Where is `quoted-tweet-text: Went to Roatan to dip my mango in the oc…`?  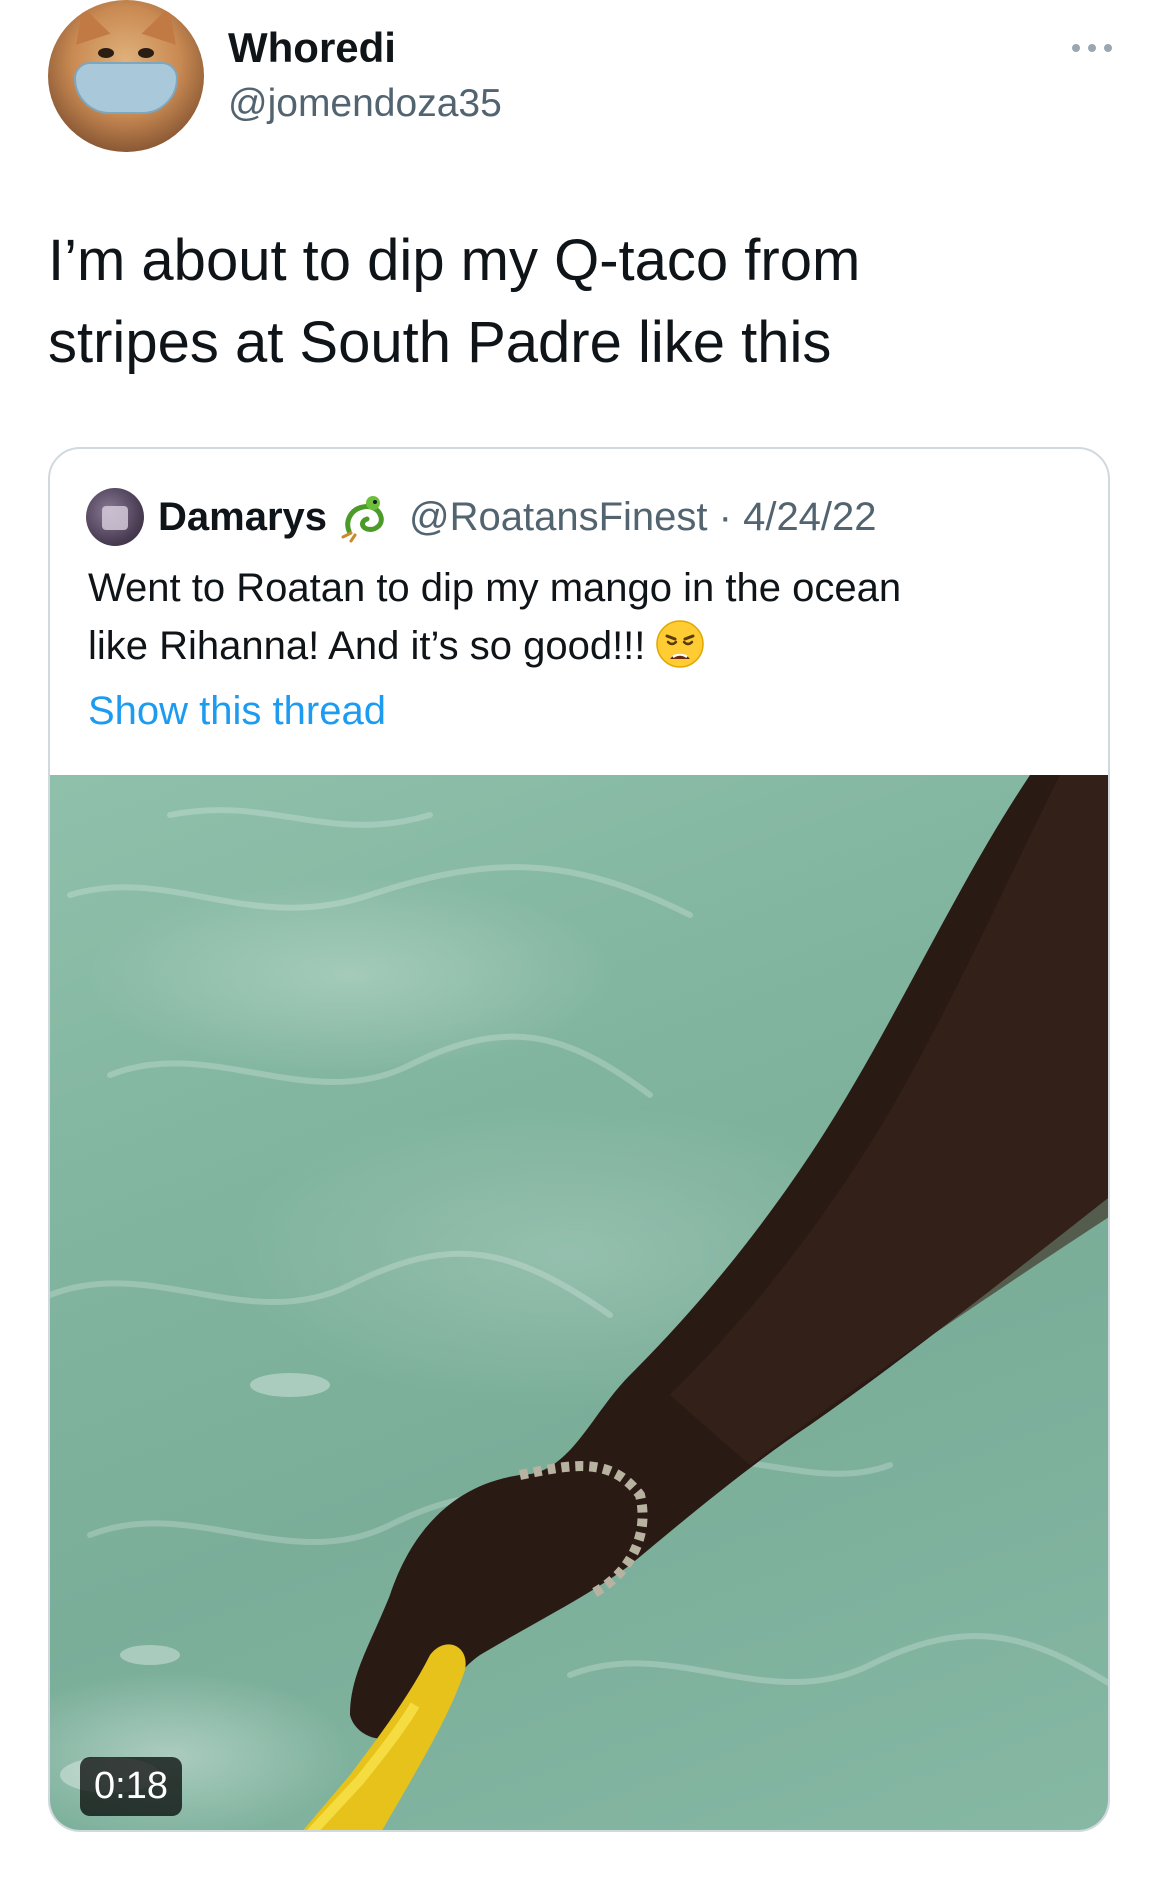
quoted-tweet-text: Went to Roatan to dip my mango in the oc… is located at coordinates (583, 617).